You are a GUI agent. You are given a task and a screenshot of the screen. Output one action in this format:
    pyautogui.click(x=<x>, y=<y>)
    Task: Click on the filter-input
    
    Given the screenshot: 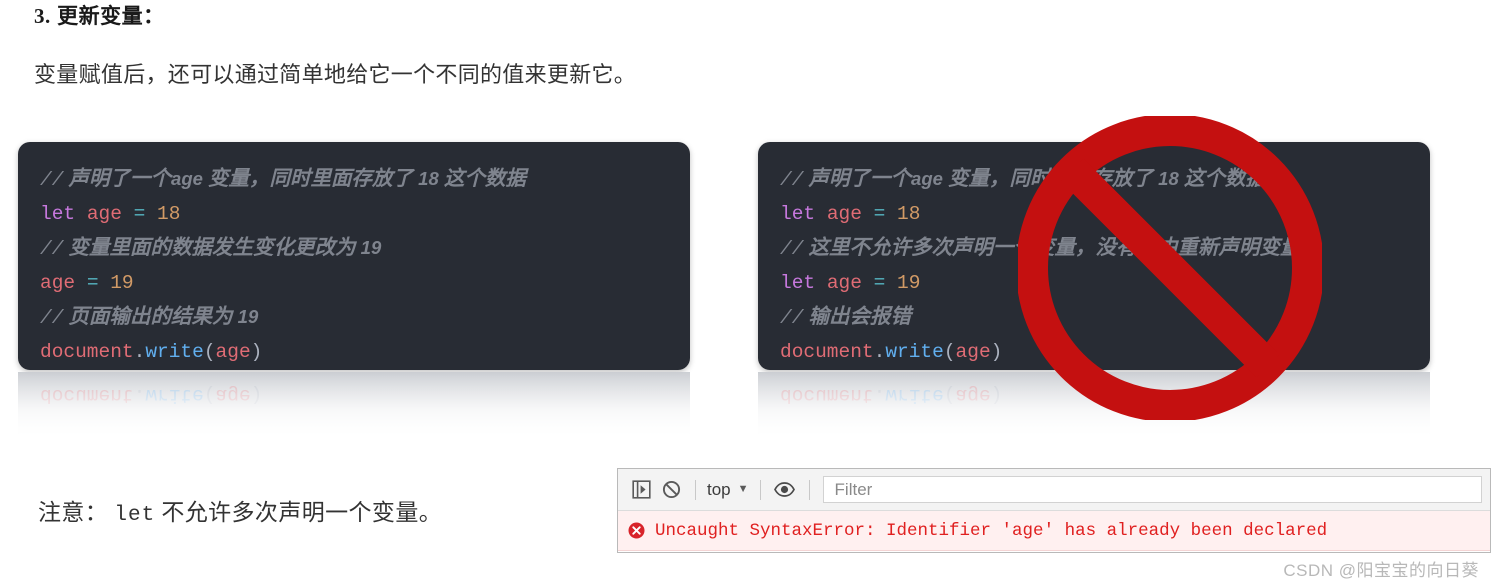 What is the action you would take?
    pyautogui.click(x=1152, y=489)
    